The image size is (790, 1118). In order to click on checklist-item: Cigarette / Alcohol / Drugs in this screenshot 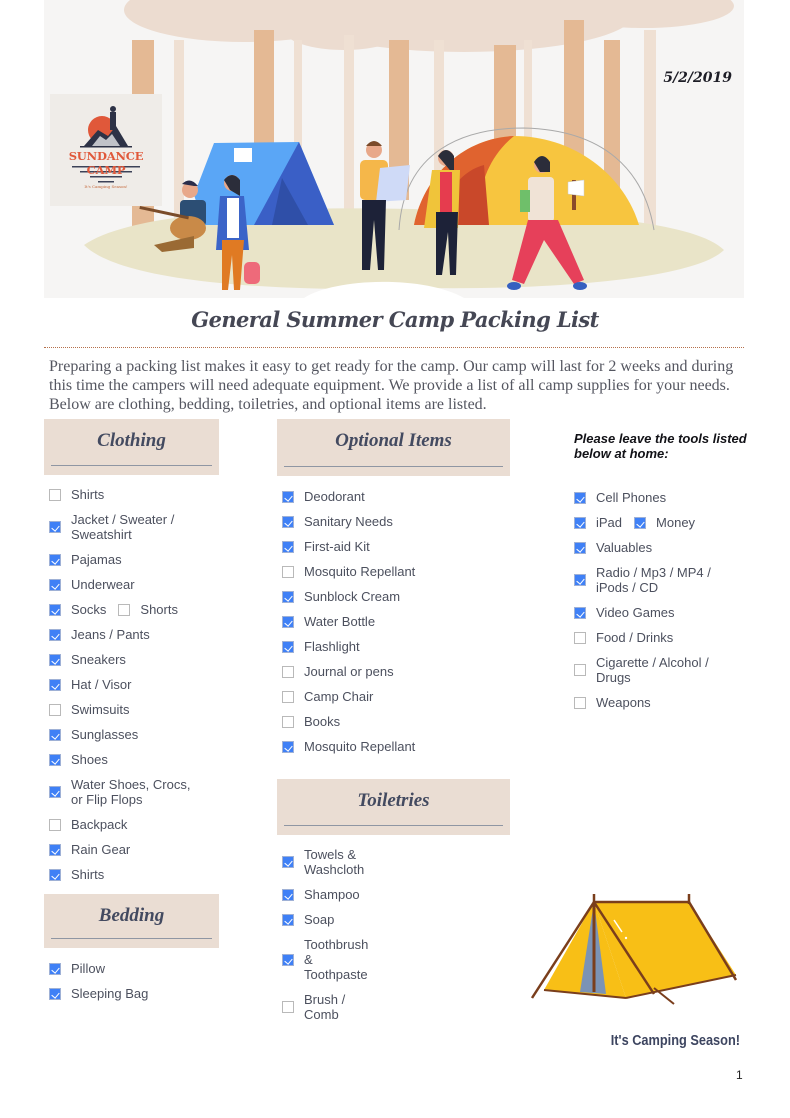, I will do `click(641, 670)`.